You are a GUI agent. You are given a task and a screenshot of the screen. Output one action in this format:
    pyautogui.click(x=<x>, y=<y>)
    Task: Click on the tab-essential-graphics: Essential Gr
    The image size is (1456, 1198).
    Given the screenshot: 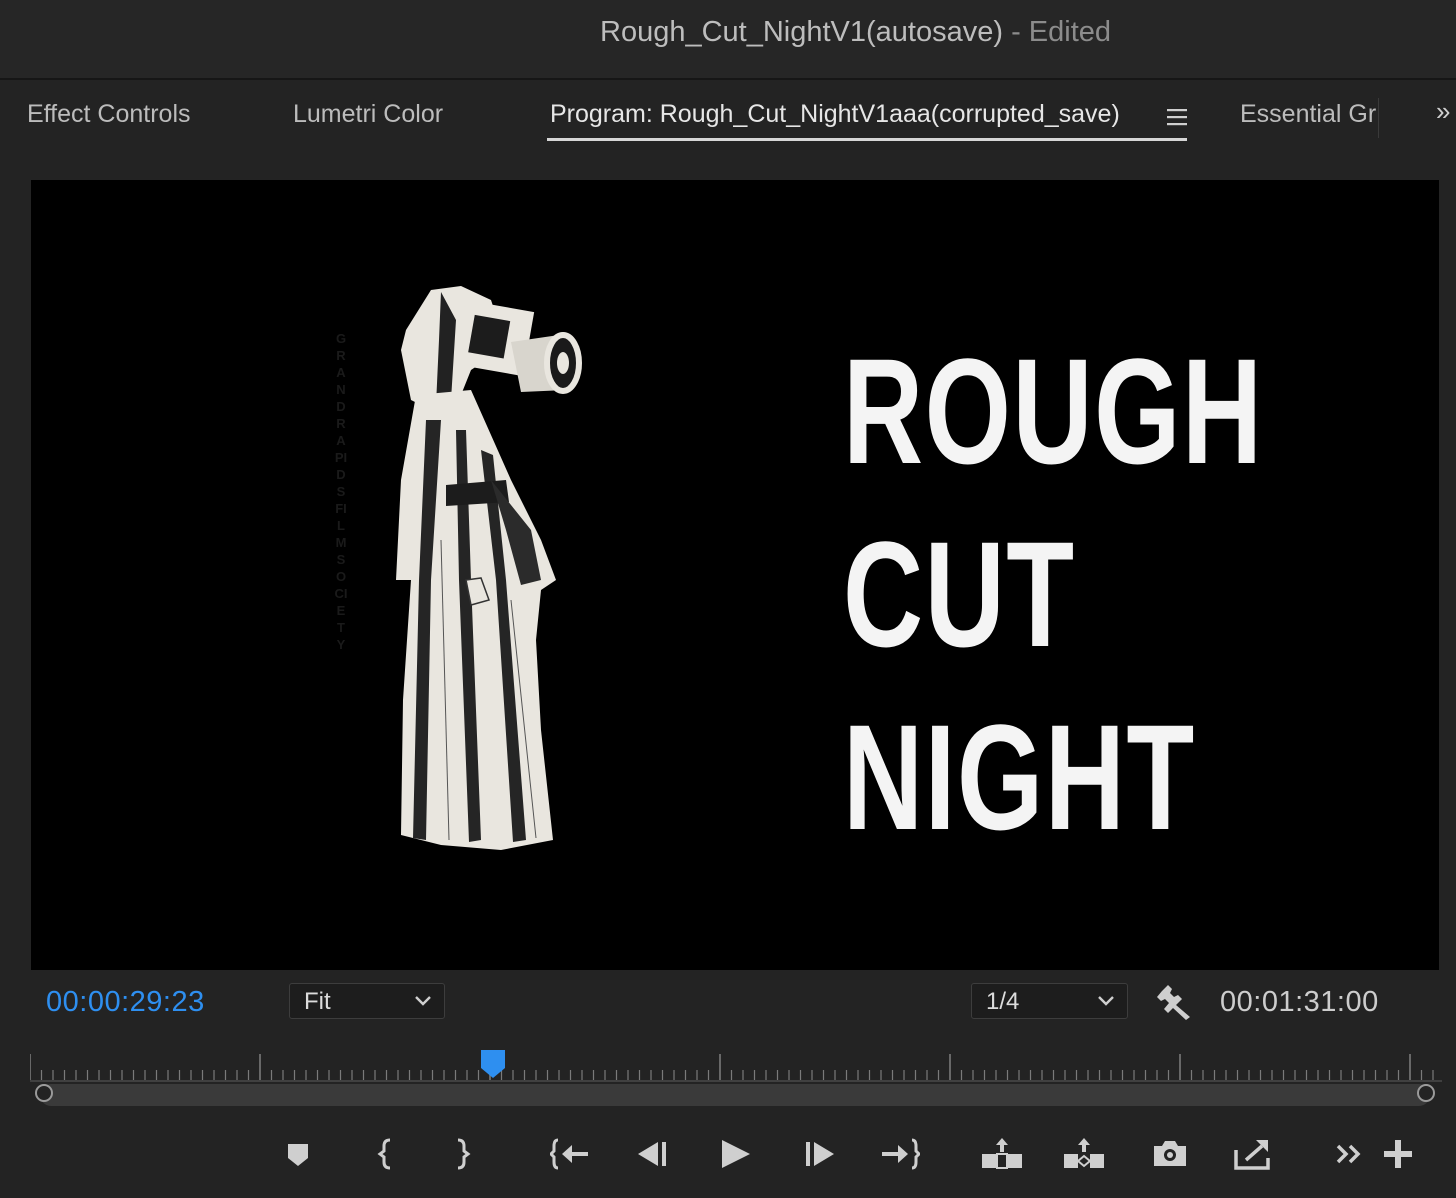 What is the action you would take?
    pyautogui.click(x=1308, y=114)
    